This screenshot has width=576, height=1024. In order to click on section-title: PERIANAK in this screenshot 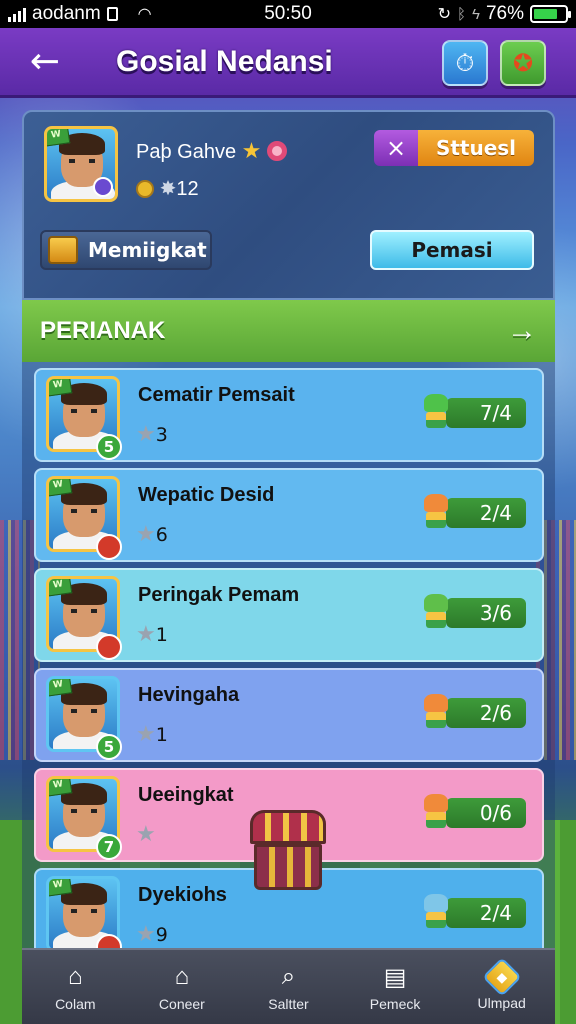, I will do `click(103, 330)`.